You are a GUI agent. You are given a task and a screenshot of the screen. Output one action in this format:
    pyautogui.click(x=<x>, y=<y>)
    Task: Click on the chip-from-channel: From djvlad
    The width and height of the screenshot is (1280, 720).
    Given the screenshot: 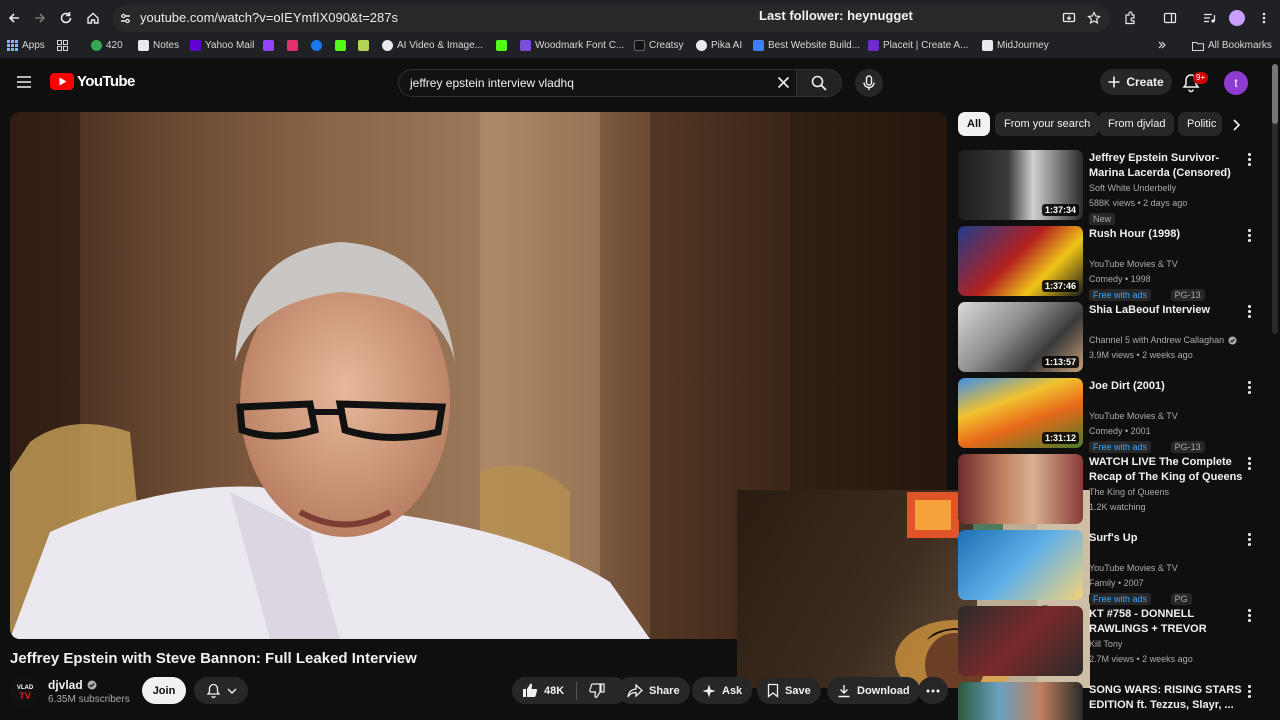 What is the action you would take?
    pyautogui.click(x=1137, y=124)
    